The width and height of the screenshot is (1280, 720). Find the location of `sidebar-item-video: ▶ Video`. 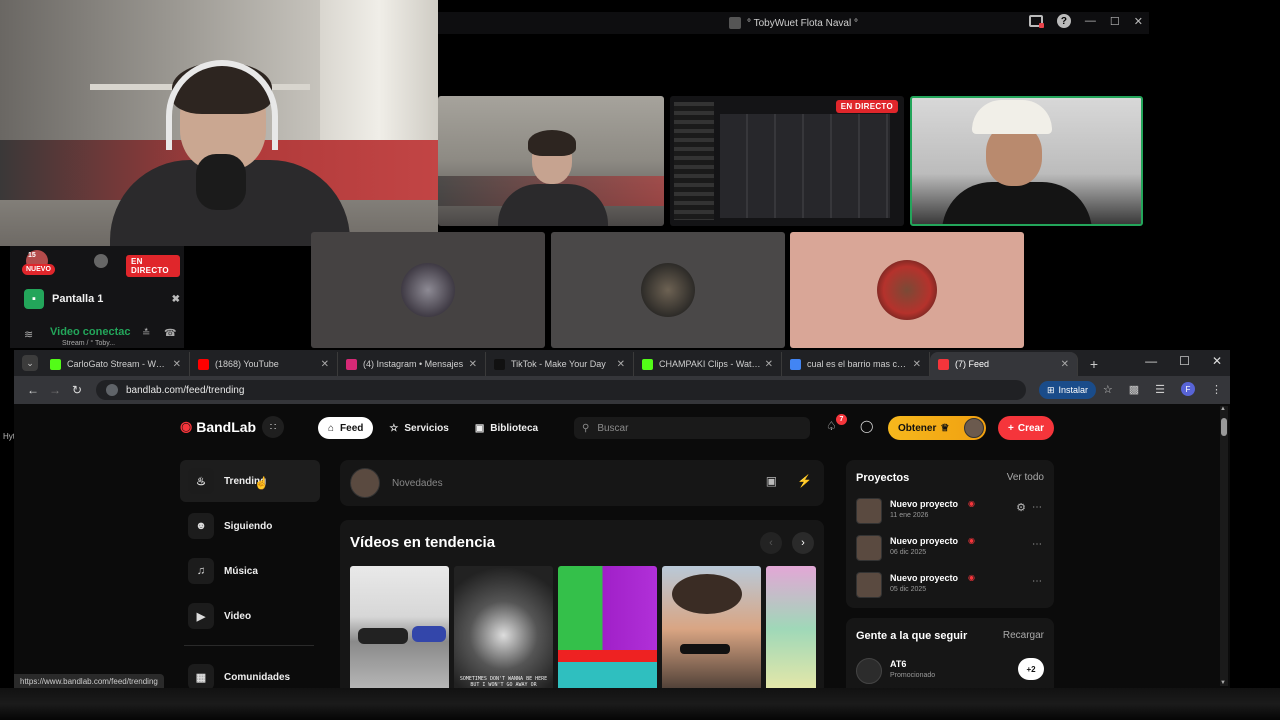

sidebar-item-video: ▶ Video is located at coordinates (250, 616).